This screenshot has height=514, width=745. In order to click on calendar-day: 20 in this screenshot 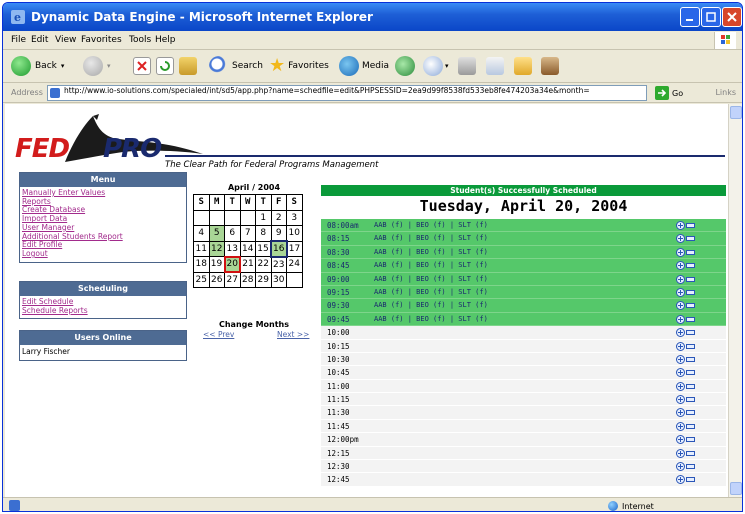, I will do `click(232, 264)`.